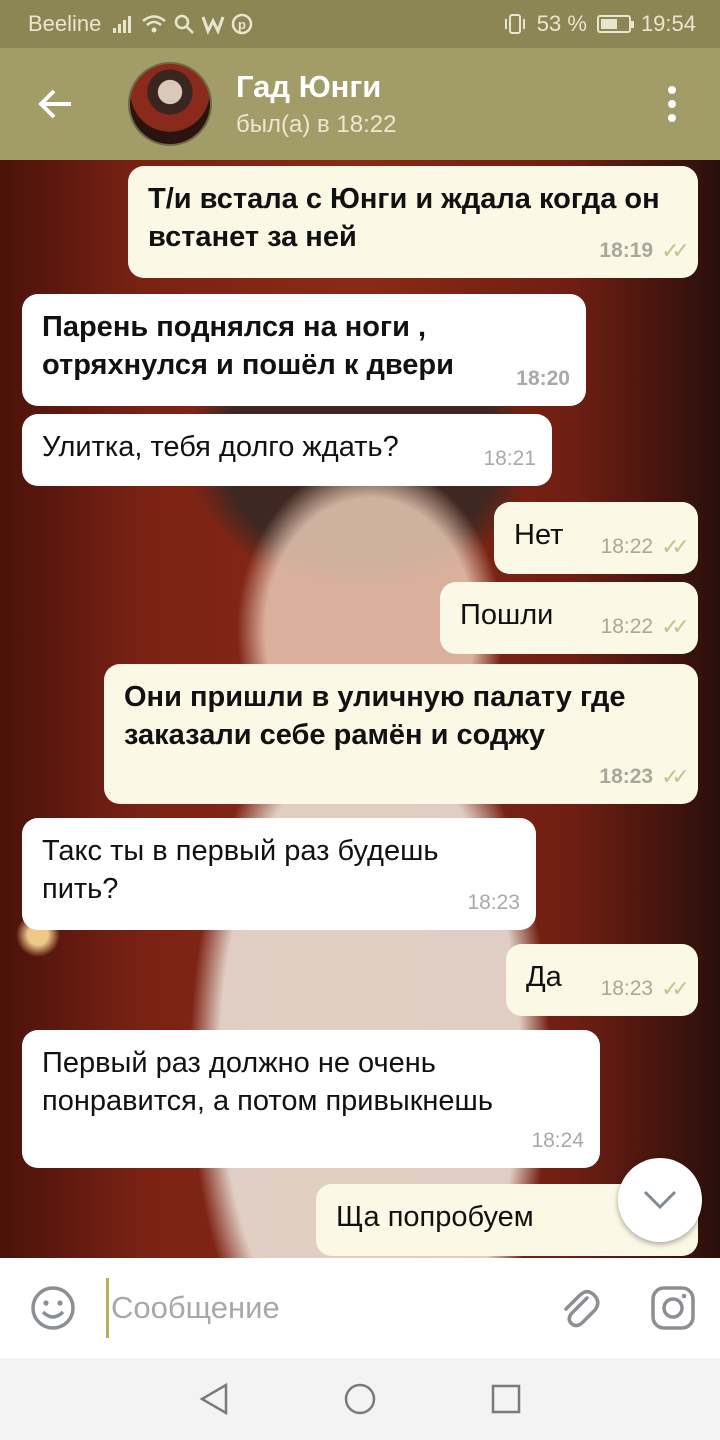  What do you see at coordinates (514, 24) in the screenshot?
I see `vibrate-icon` at bounding box center [514, 24].